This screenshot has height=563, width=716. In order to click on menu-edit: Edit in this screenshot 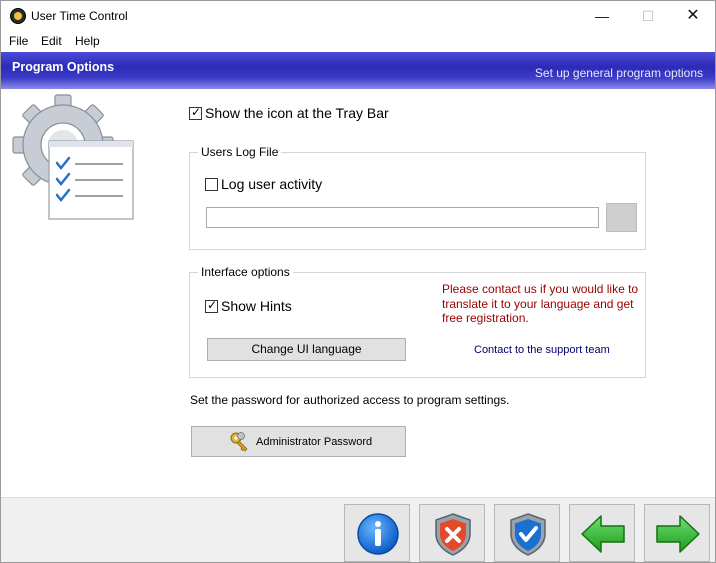, I will do `click(51, 41)`.